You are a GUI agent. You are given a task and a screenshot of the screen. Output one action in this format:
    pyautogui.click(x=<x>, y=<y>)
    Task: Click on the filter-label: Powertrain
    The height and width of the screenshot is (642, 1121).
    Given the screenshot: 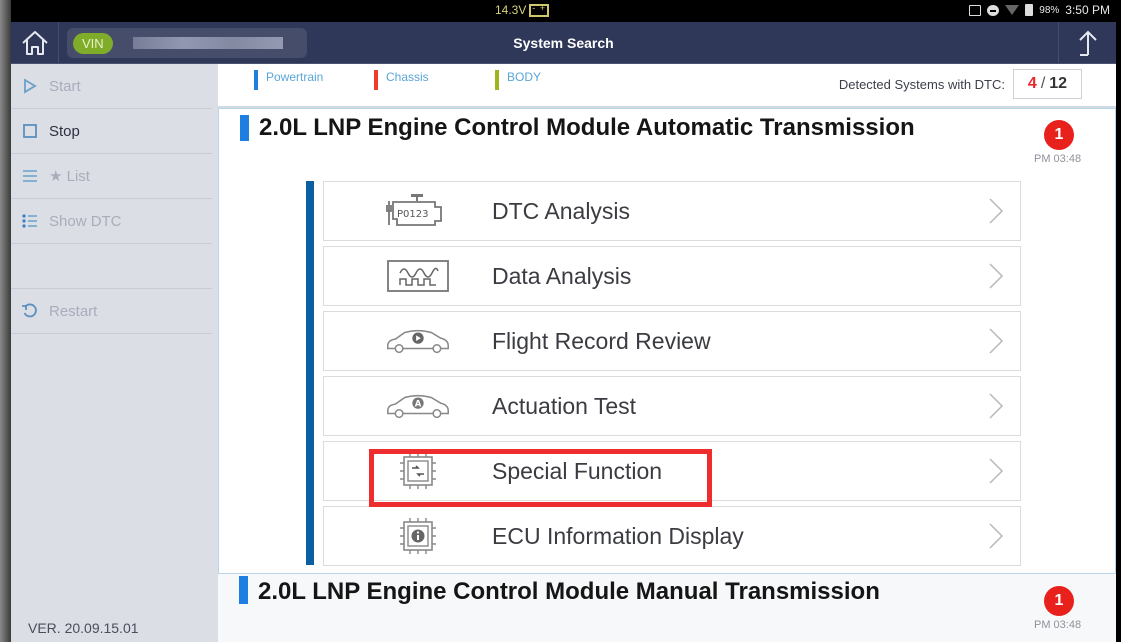 What is the action you would take?
    pyautogui.click(x=295, y=77)
    